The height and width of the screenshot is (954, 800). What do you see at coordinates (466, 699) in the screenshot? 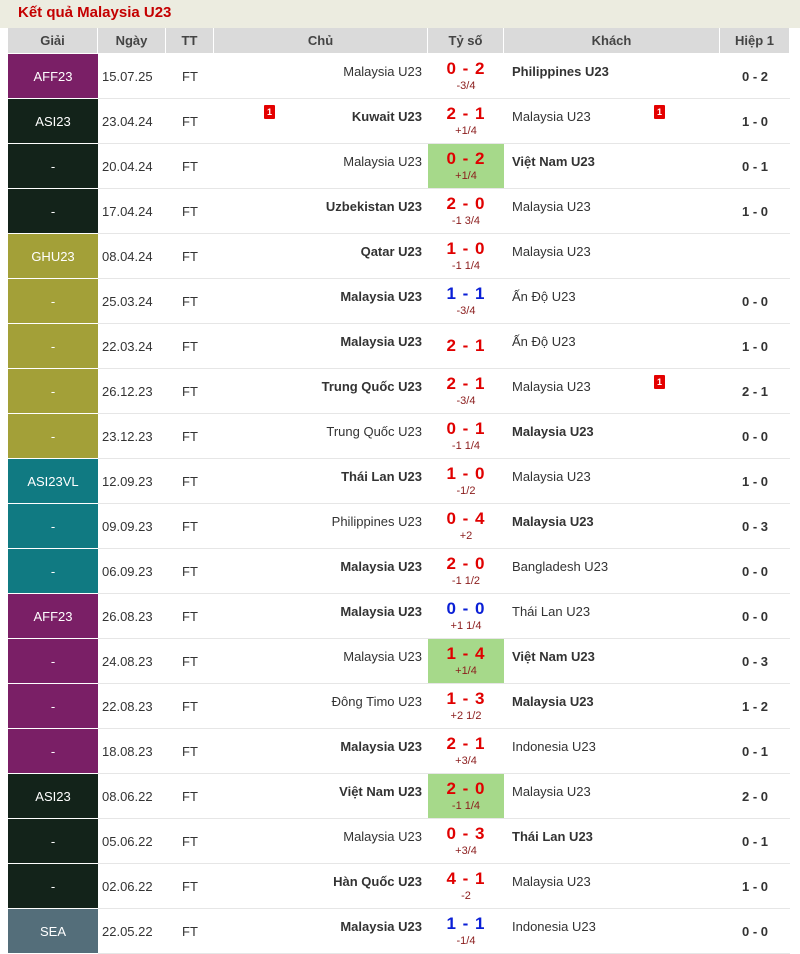
I see `score-value: 1 - 3` at bounding box center [466, 699].